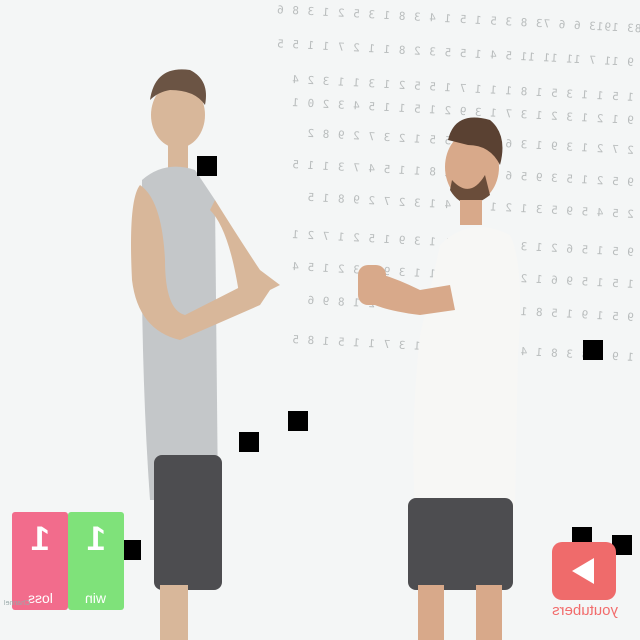  I want to click on win-count: 1, so click(96, 539).